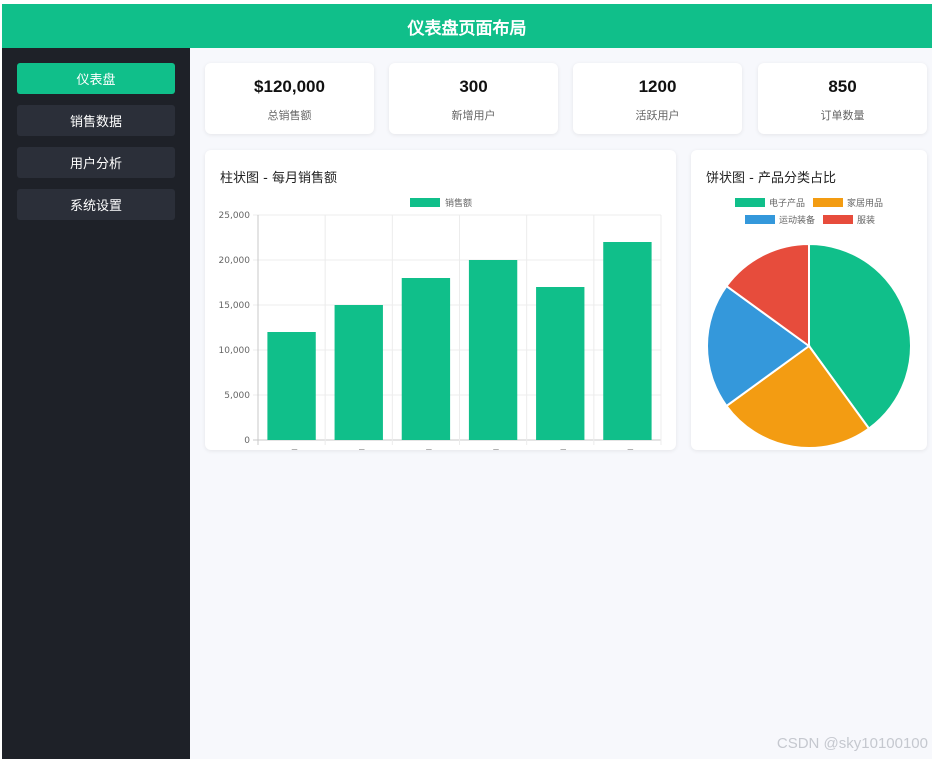 Image resolution: width=932 pixels, height=759 pixels. What do you see at coordinates (842, 98) in the screenshot?
I see `stat-card-orders: 850 订单数量` at bounding box center [842, 98].